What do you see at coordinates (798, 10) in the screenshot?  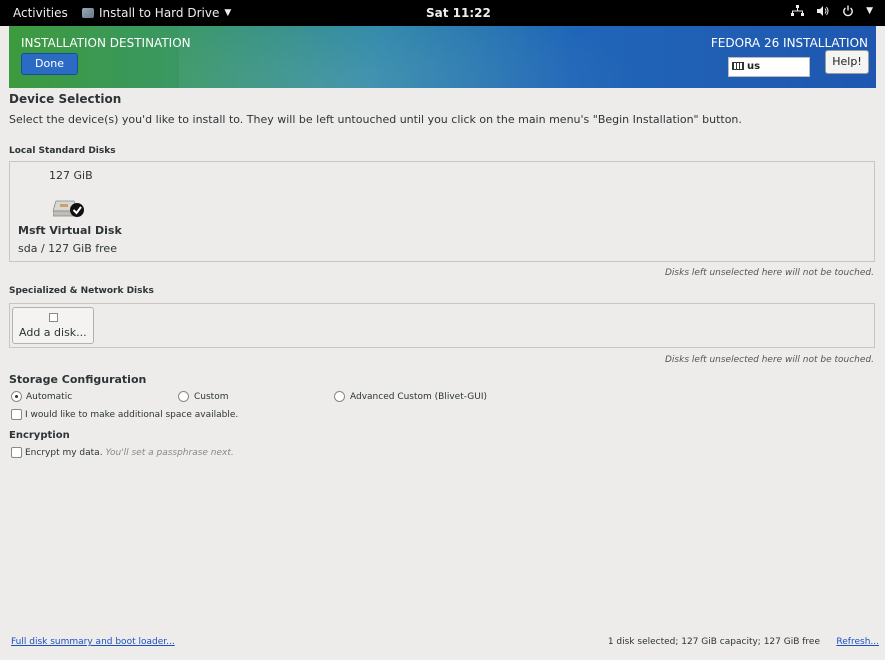 I see `network-icon` at bounding box center [798, 10].